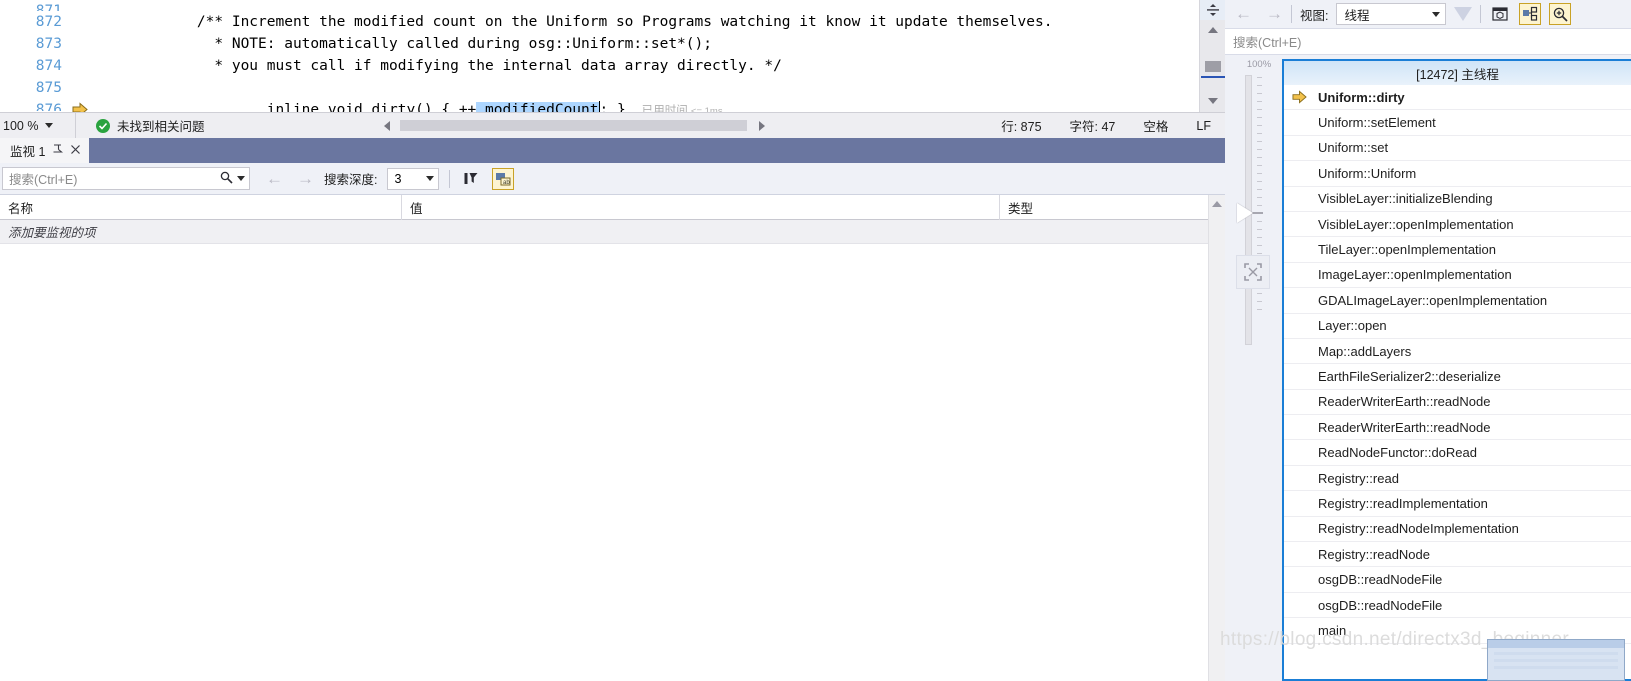  Describe the element at coordinates (75, 150) in the screenshot. I see `close-icon` at that location.